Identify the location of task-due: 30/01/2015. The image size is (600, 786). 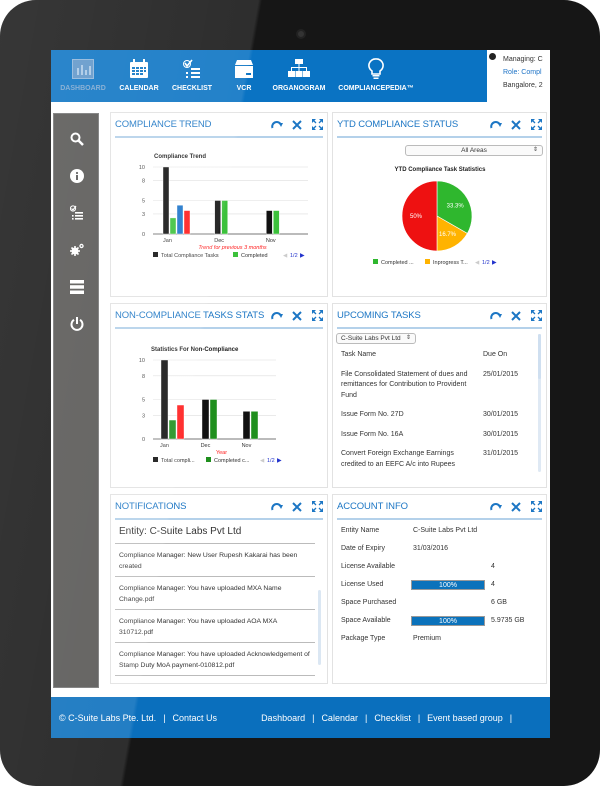
(501, 434).